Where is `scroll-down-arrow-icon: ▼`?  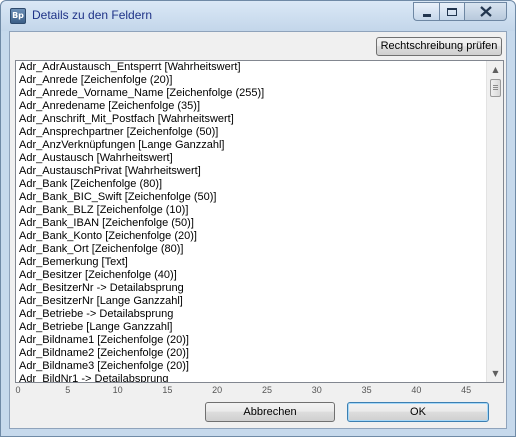 scroll-down-arrow-icon: ▼ is located at coordinates (495, 373).